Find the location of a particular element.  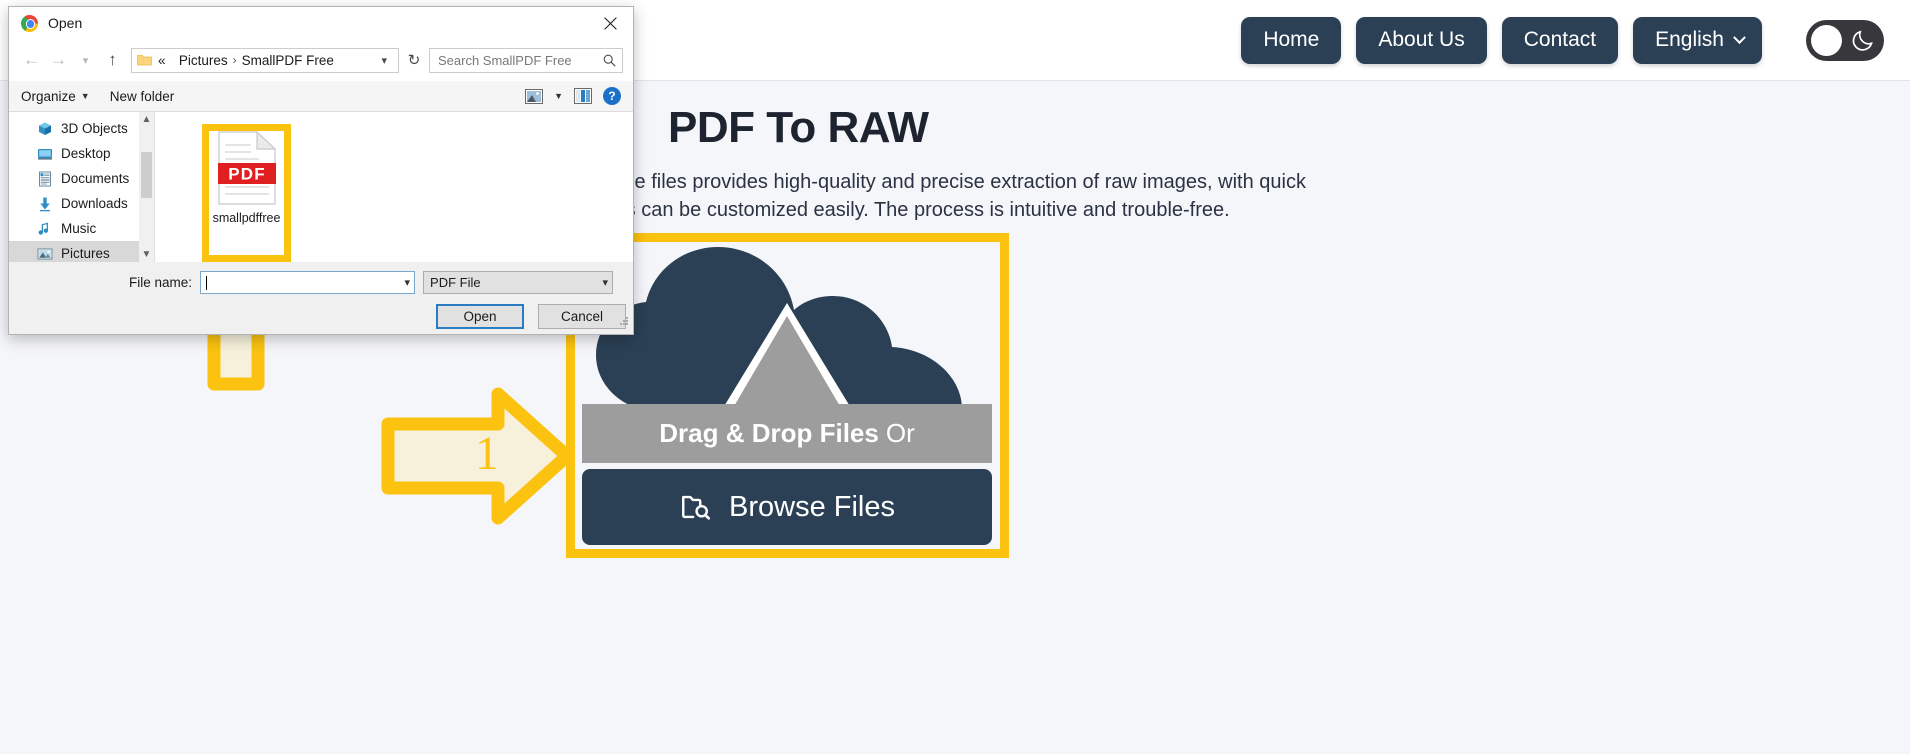

chevron-down-icon is located at coordinates (1739, 37).